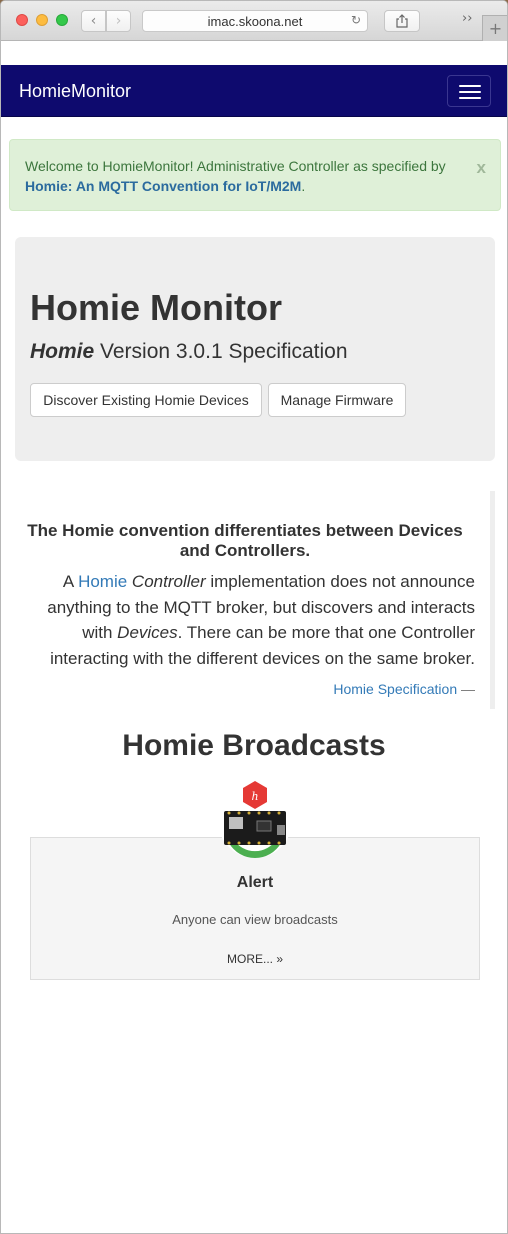 This screenshot has width=508, height=1234. I want to click on homie-convention-link: Homie: An MQTT Convention for IoT/M2M, so click(163, 186).